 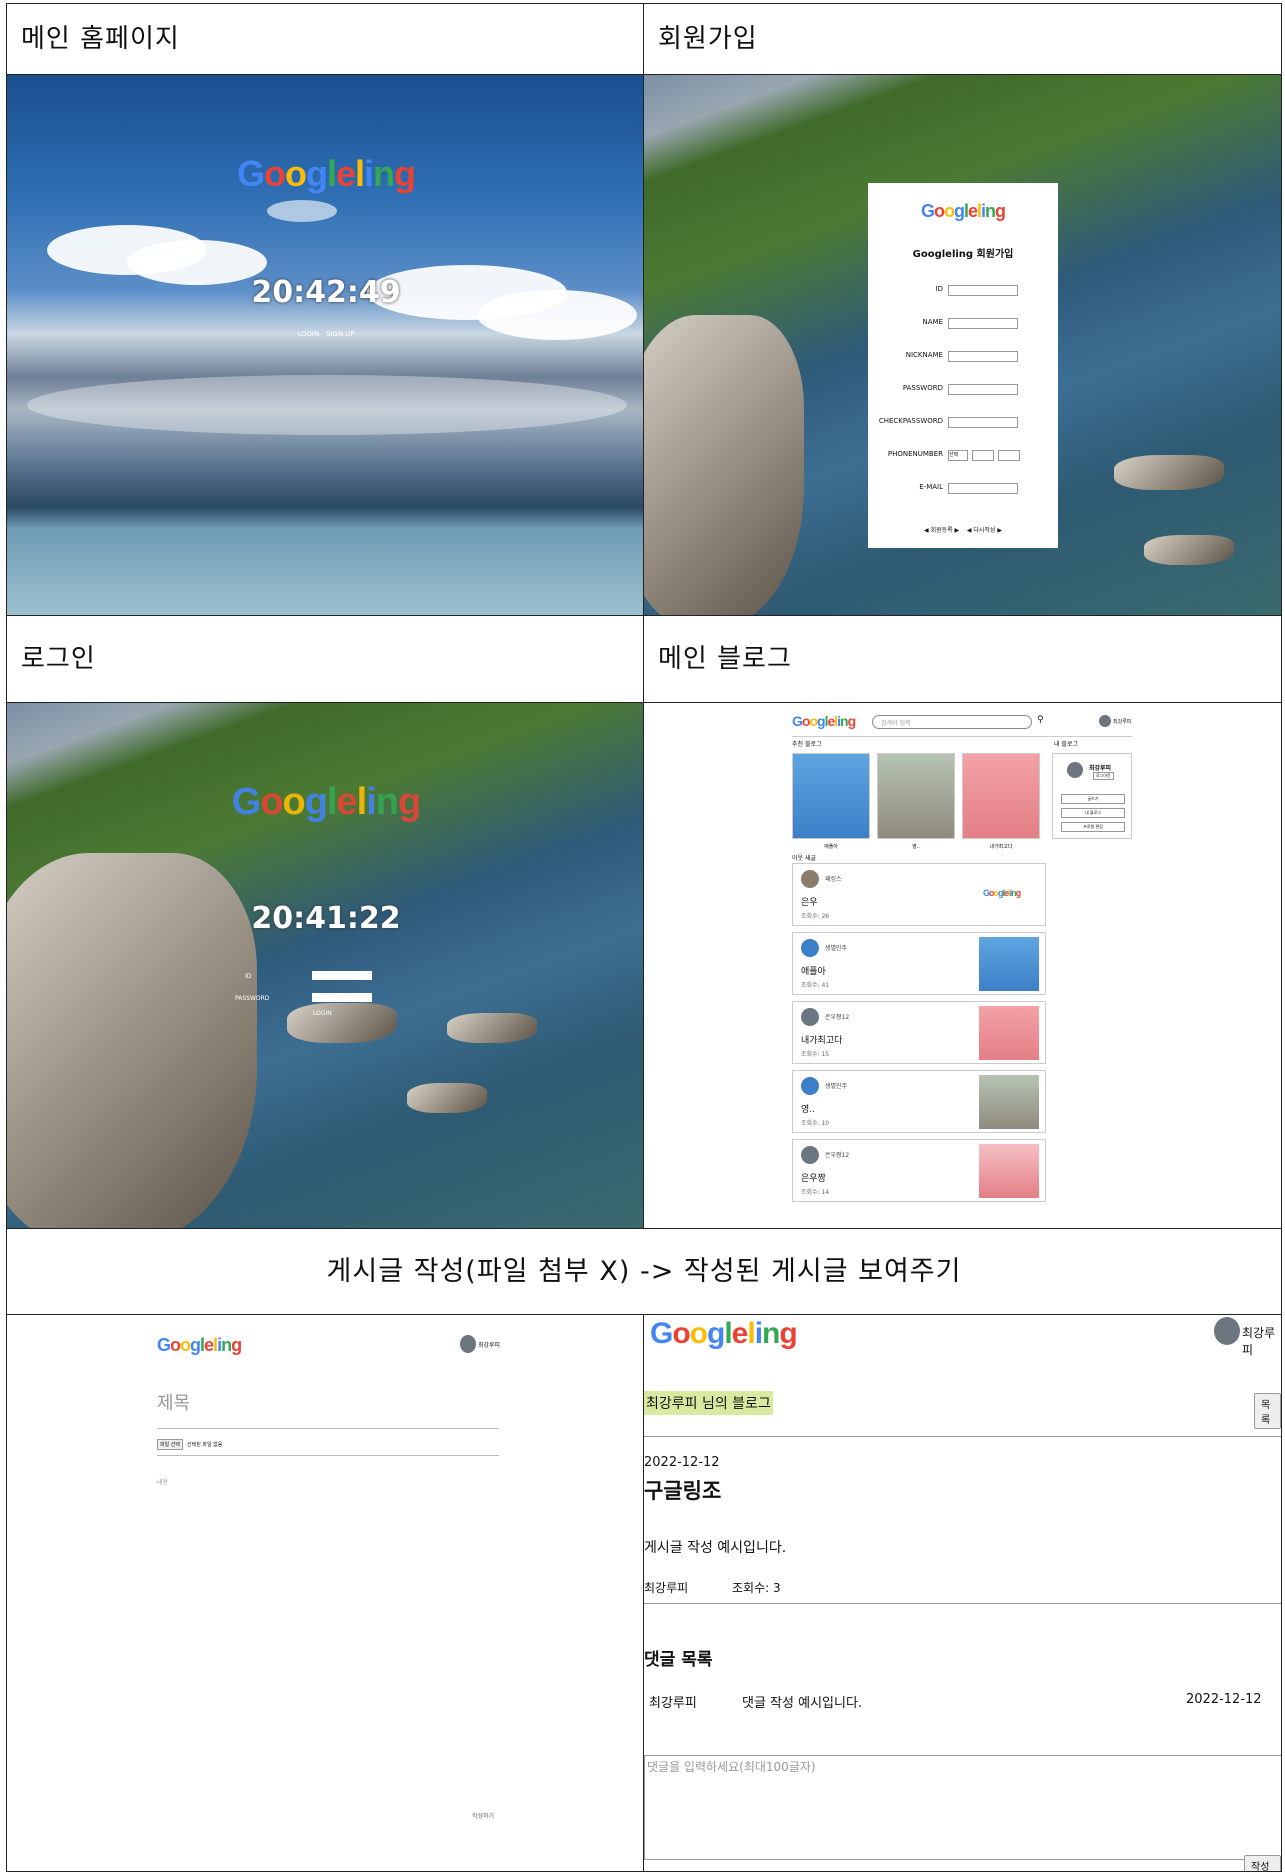 What do you see at coordinates (1001, 846) in the screenshot?
I see `recommended-caption: 내가최고다` at bounding box center [1001, 846].